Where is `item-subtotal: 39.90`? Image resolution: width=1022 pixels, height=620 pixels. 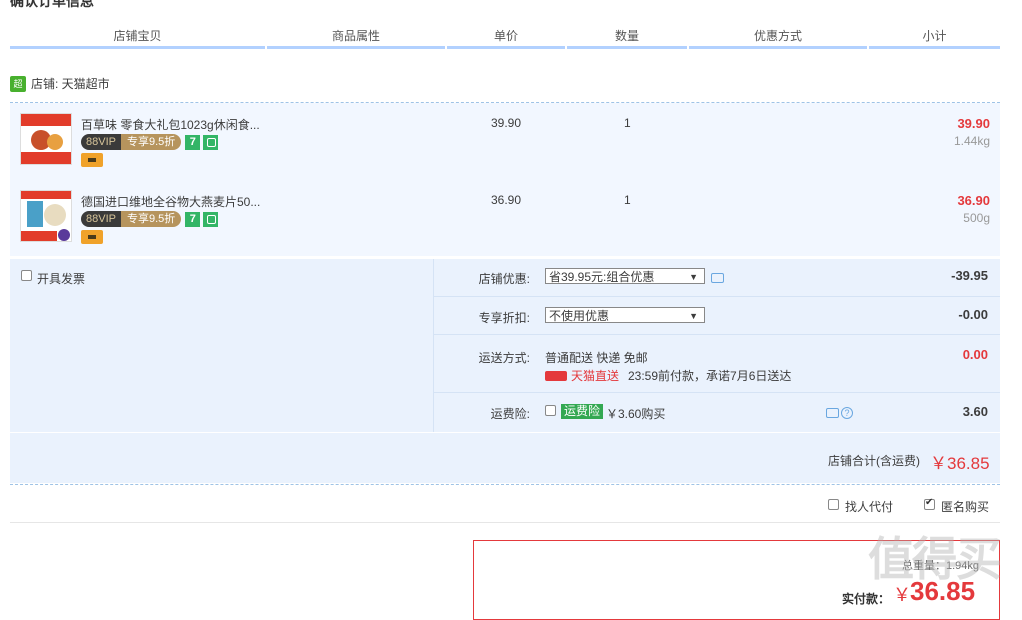
item-subtotal: 39.90 is located at coordinates (973, 123).